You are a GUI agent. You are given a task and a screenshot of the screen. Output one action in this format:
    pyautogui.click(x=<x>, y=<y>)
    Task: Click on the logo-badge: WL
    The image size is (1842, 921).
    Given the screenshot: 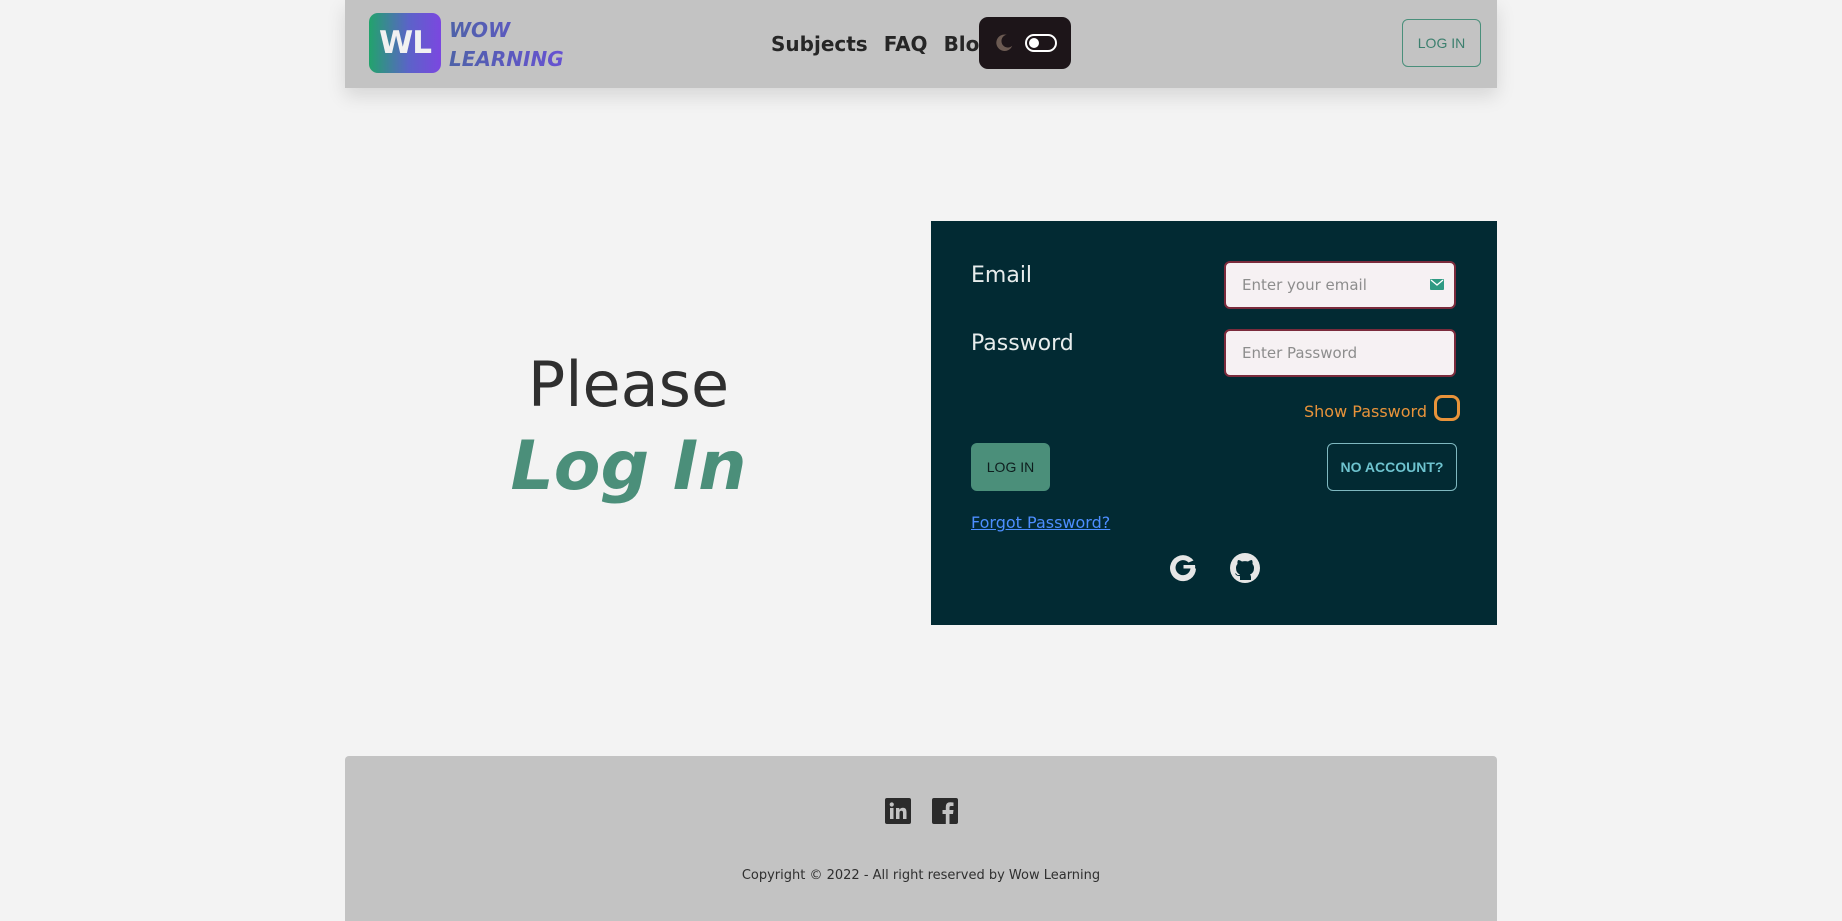 What is the action you would take?
    pyautogui.click(x=405, y=43)
    